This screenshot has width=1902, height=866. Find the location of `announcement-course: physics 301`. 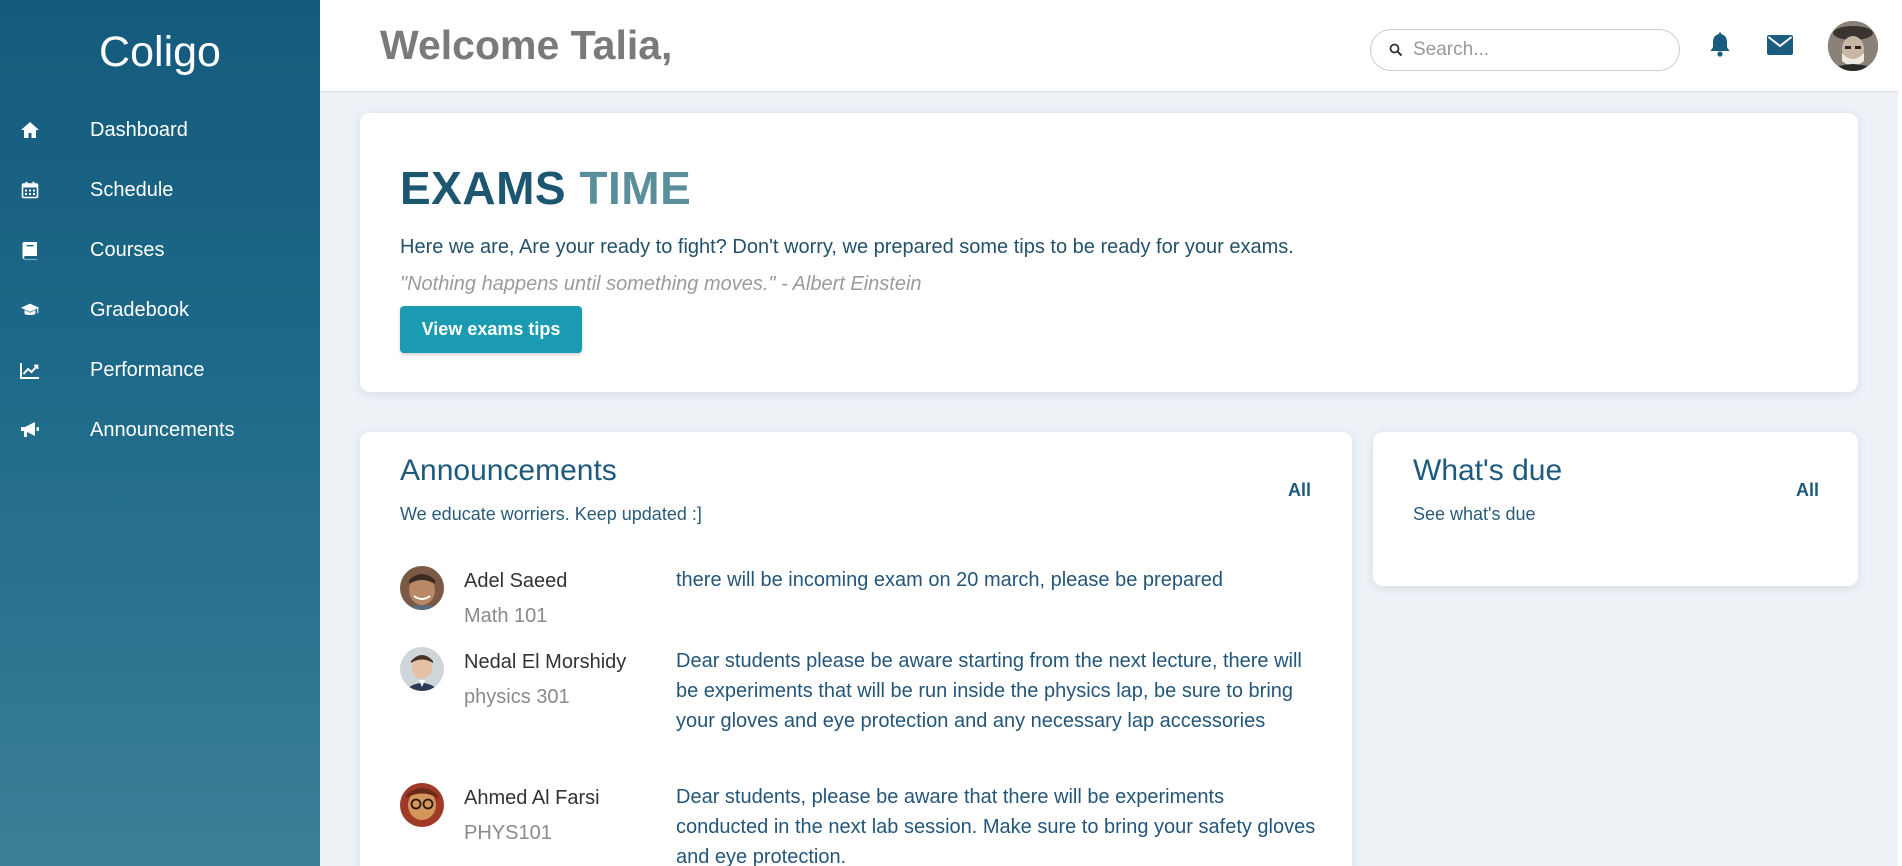

announcement-course: physics 301 is located at coordinates (517, 697).